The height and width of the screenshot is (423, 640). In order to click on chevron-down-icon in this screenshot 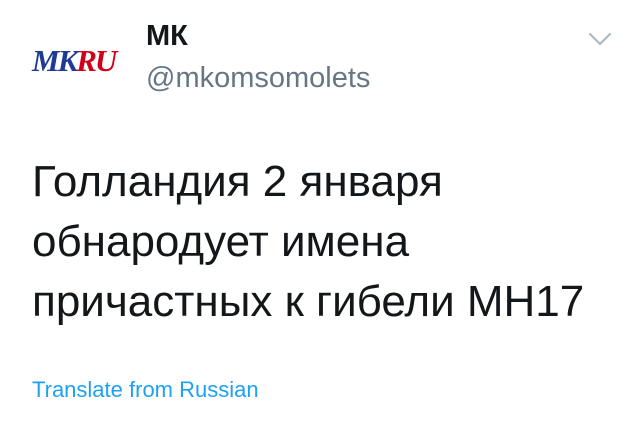, I will do `click(600, 39)`.